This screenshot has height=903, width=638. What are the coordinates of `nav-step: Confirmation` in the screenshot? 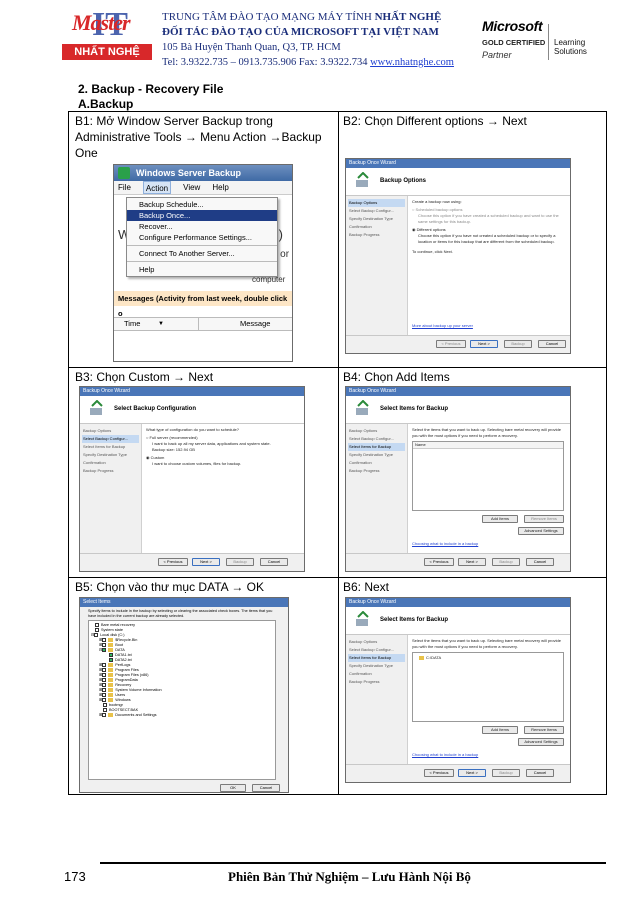 It's located at (360, 226).